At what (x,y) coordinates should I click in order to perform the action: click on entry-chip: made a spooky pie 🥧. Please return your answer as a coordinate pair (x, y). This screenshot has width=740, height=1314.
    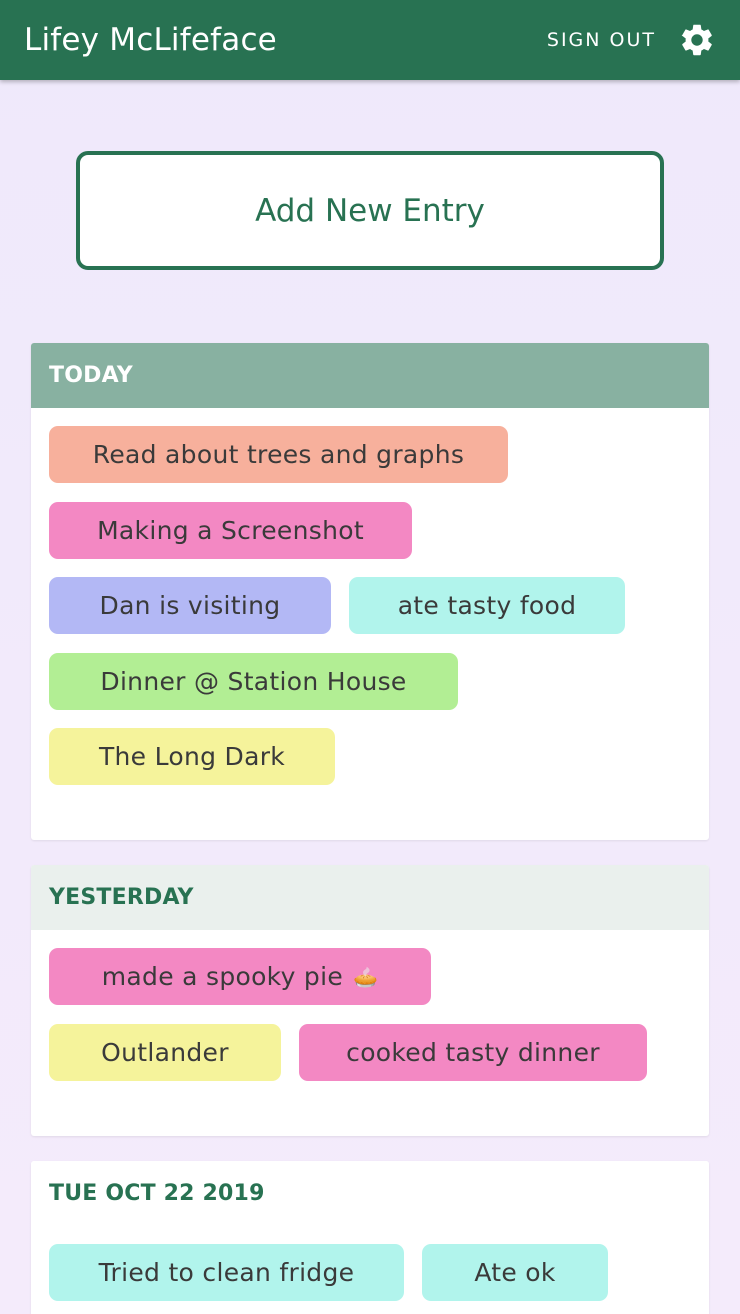
    Looking at the image, I should click on (240, 976).